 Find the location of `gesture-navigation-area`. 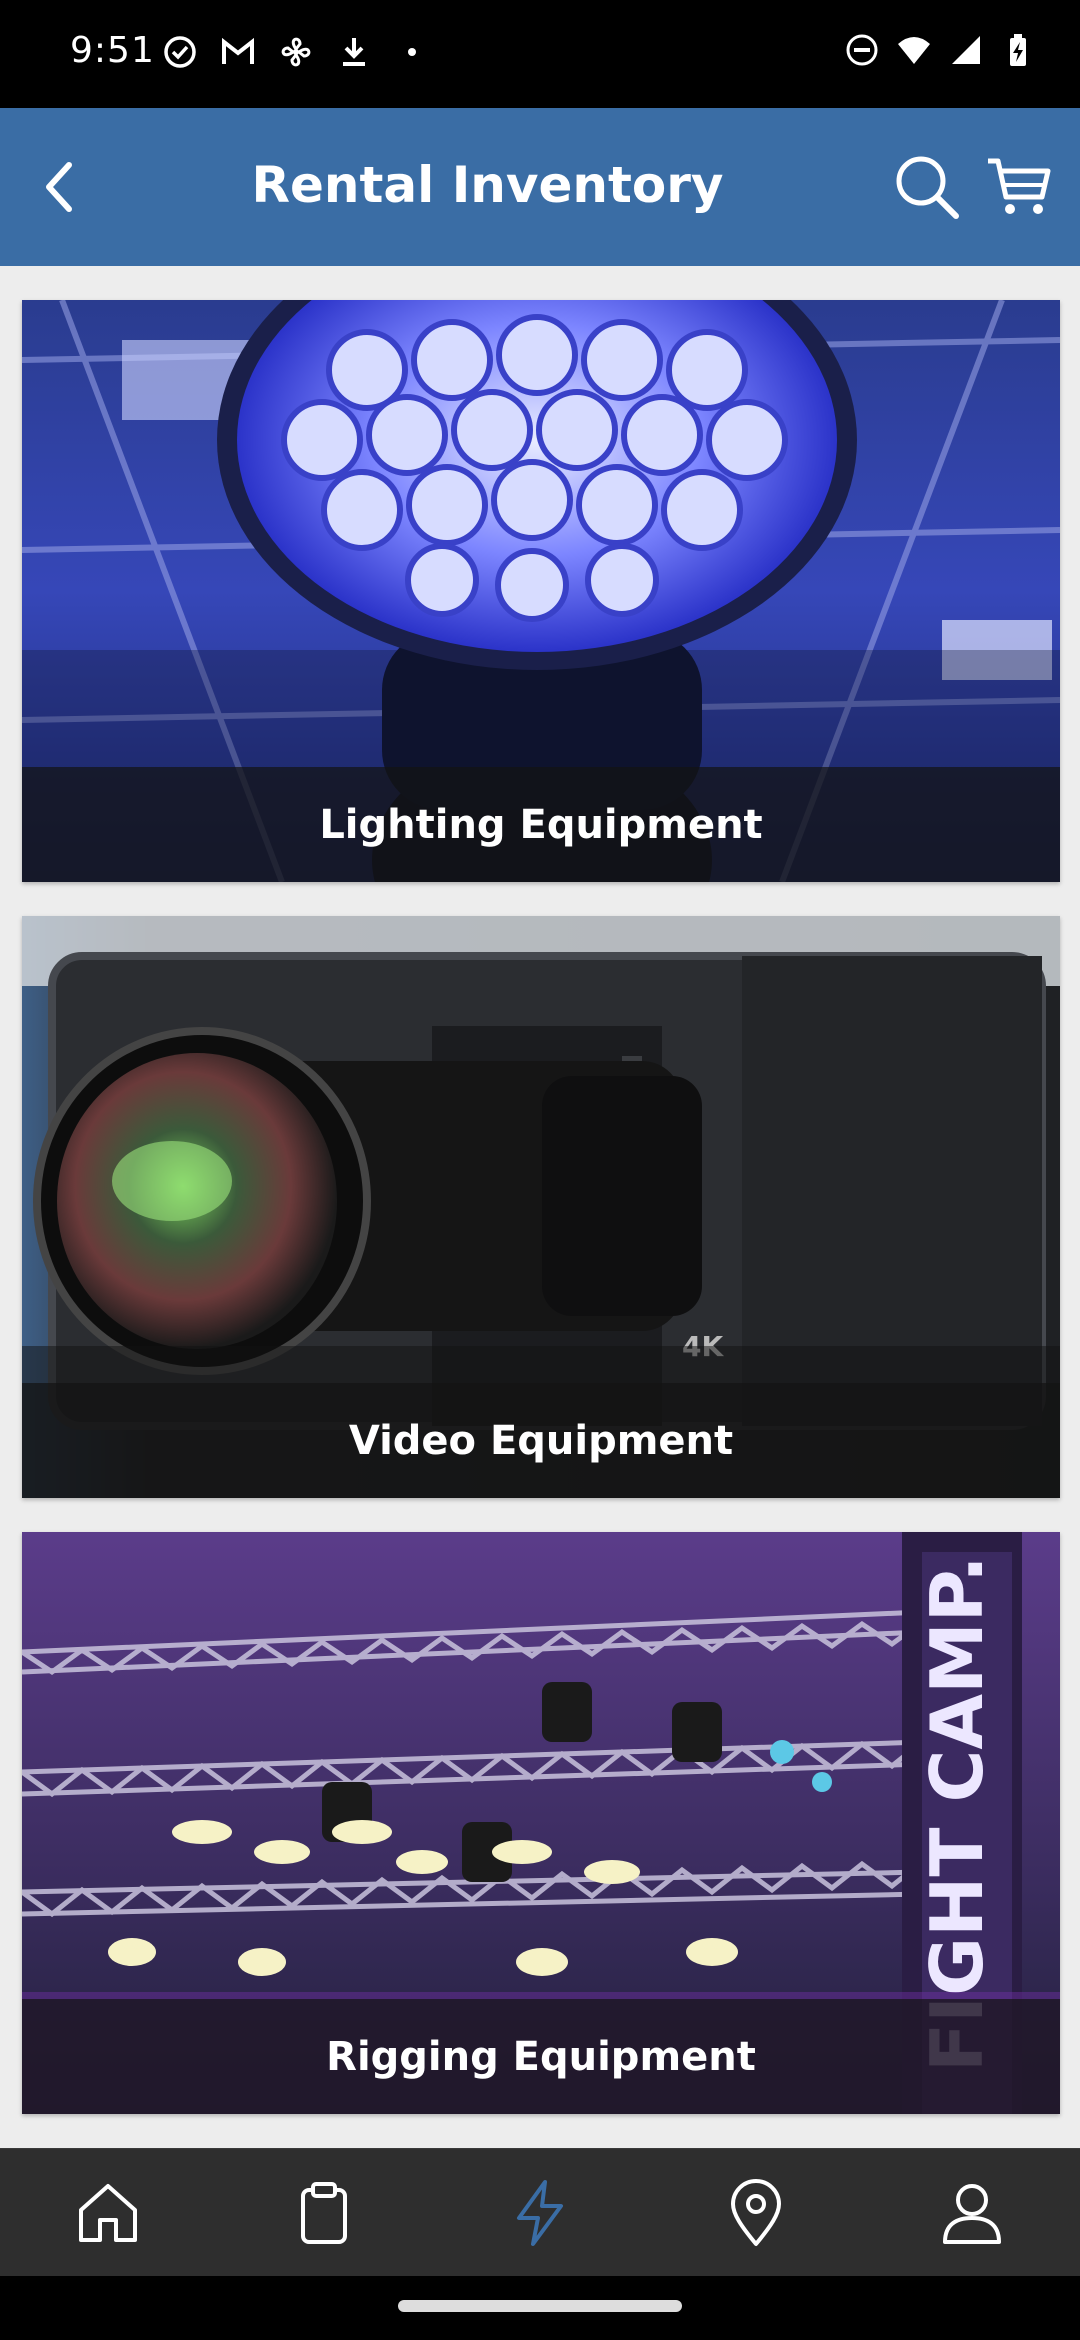

gesture-navigation-area is located at coordinates (540, 2308).